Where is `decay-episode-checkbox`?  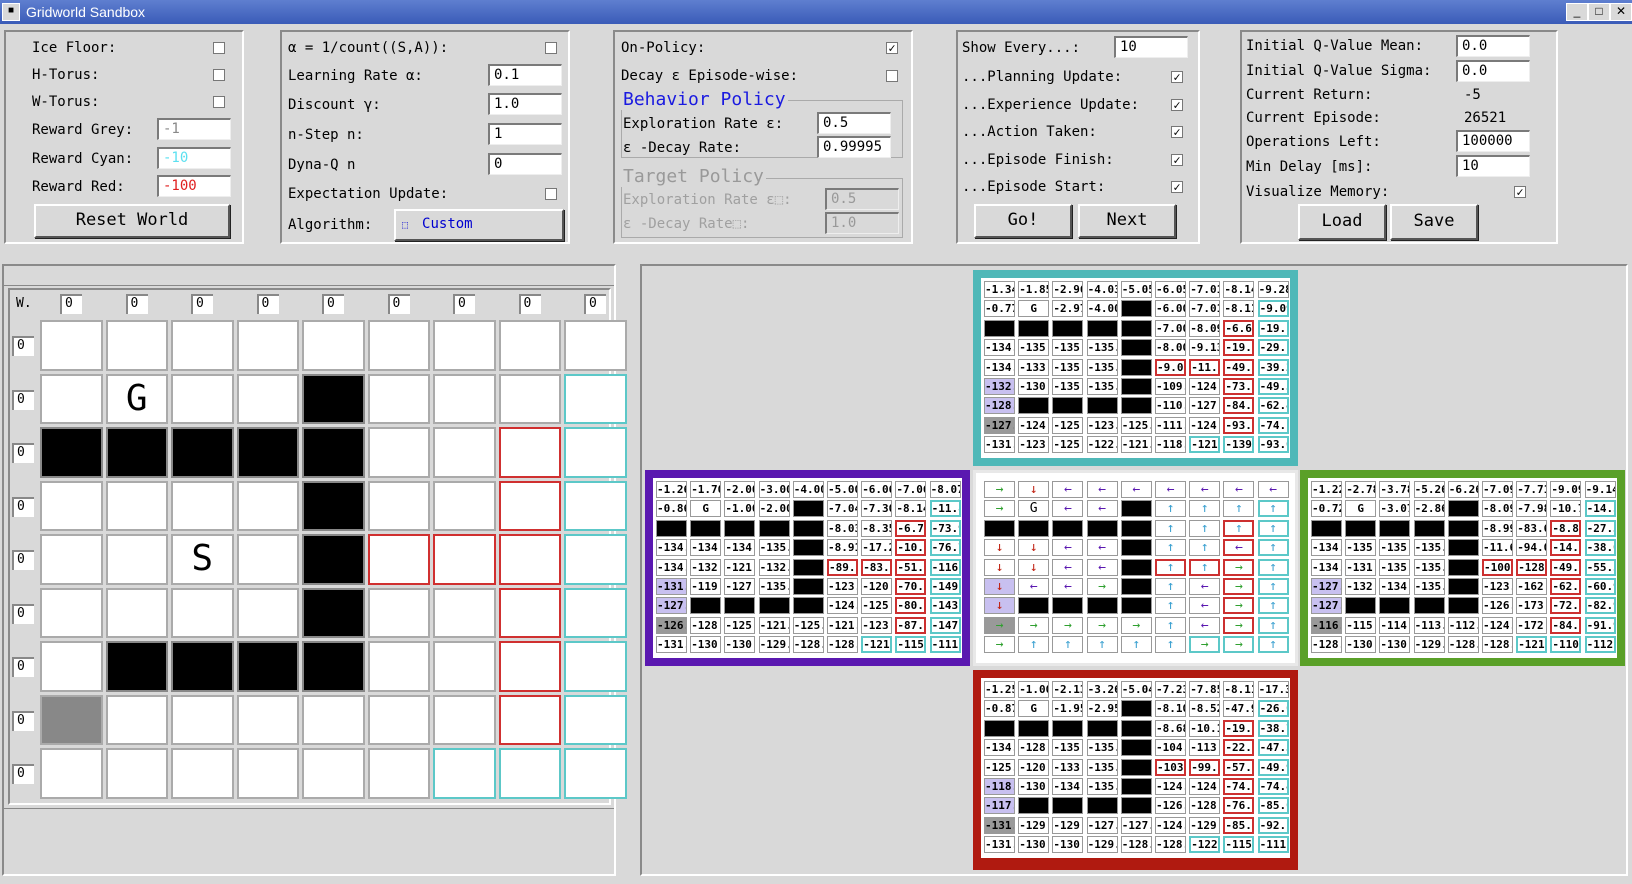 decay-episode-checkbox is located at coordinates (892, 76).